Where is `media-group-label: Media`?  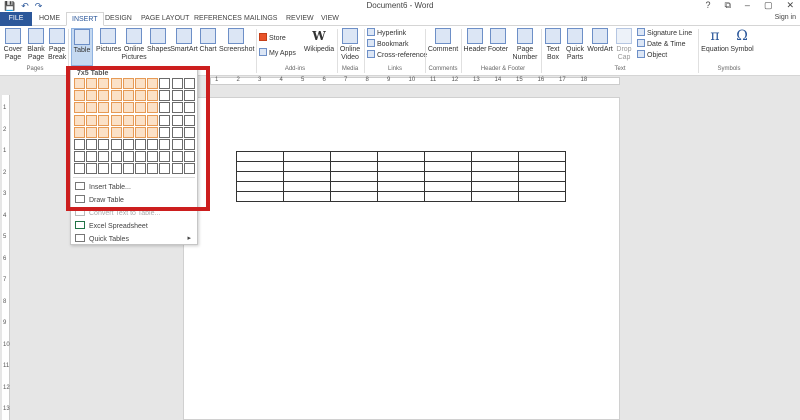
media-group-label: Media is located at coordinates (350, 69).